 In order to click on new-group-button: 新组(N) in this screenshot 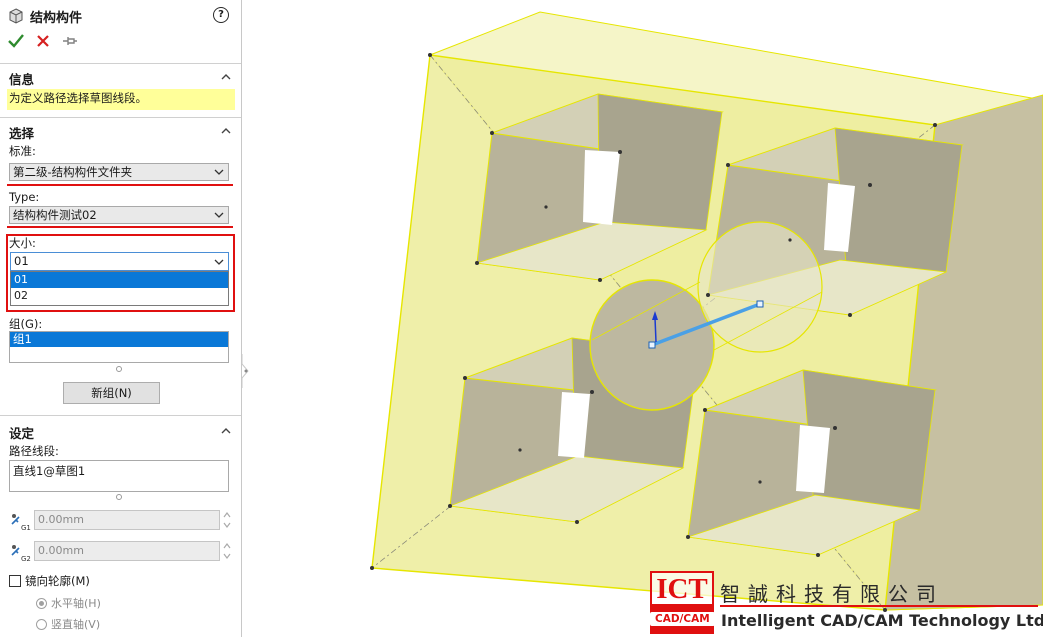, I will do `click(111, 393)`.